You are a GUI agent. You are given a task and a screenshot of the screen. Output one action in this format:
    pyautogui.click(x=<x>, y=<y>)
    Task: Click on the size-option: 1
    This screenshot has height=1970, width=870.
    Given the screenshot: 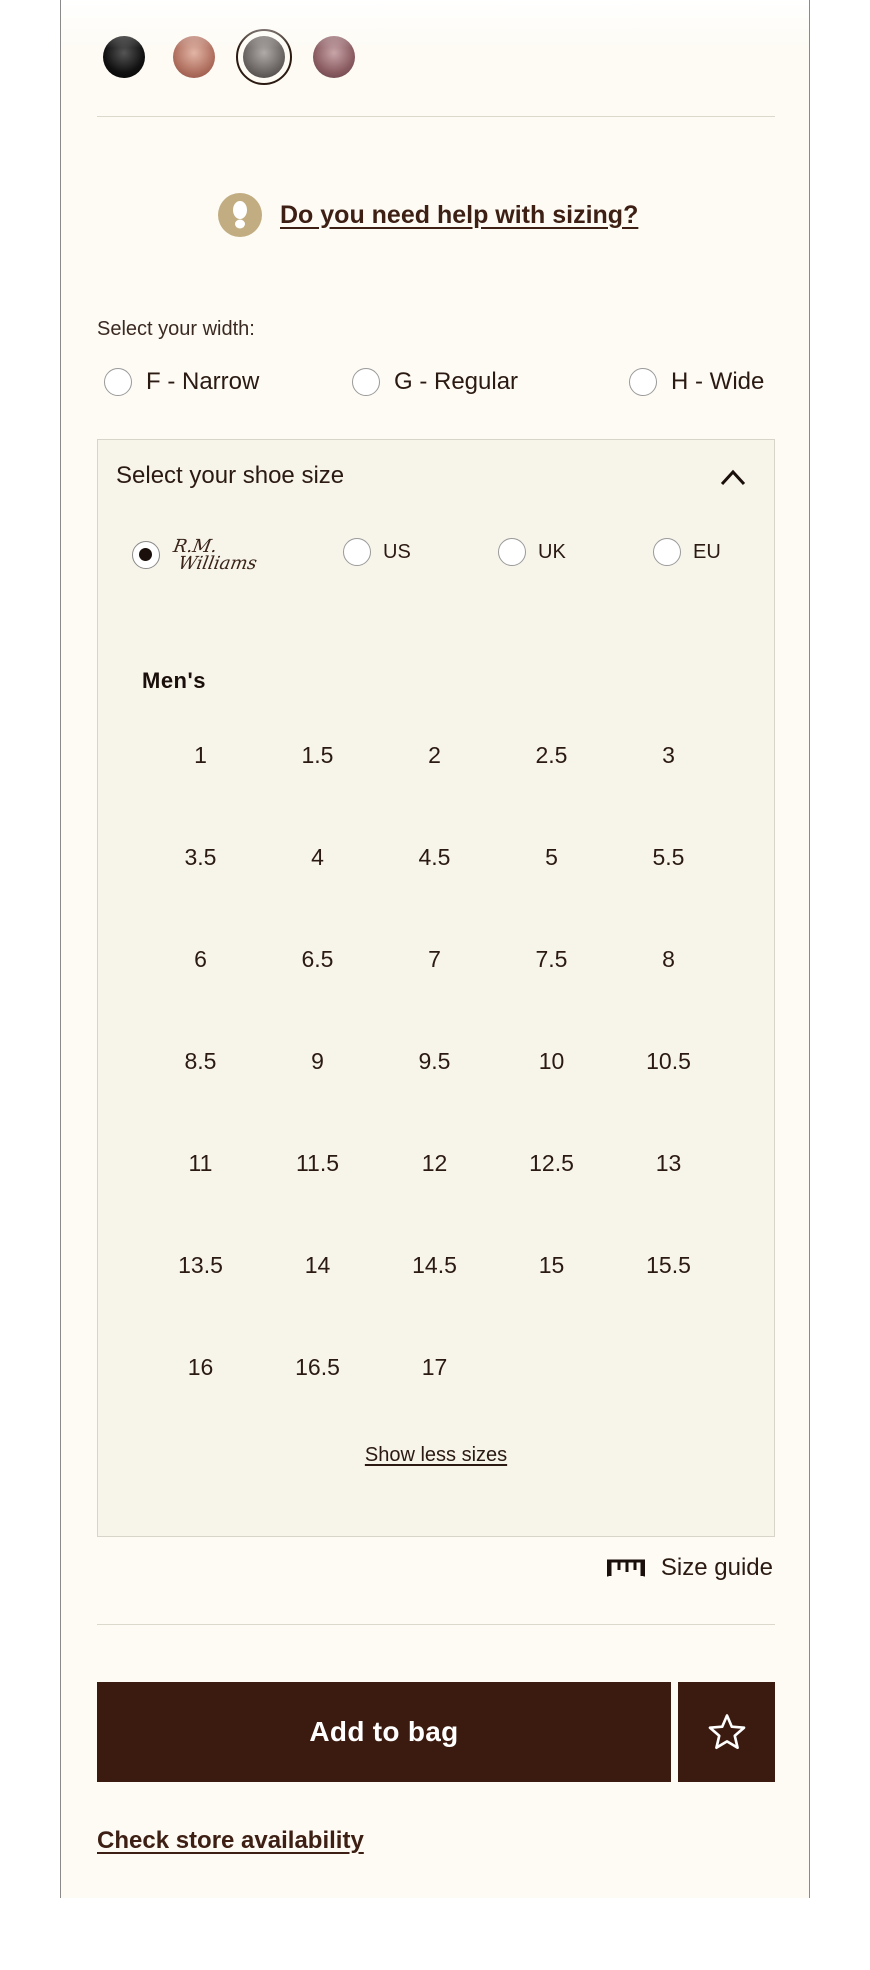 What is the action you would take?
    pyautogui.click(x=200, y=755)
    